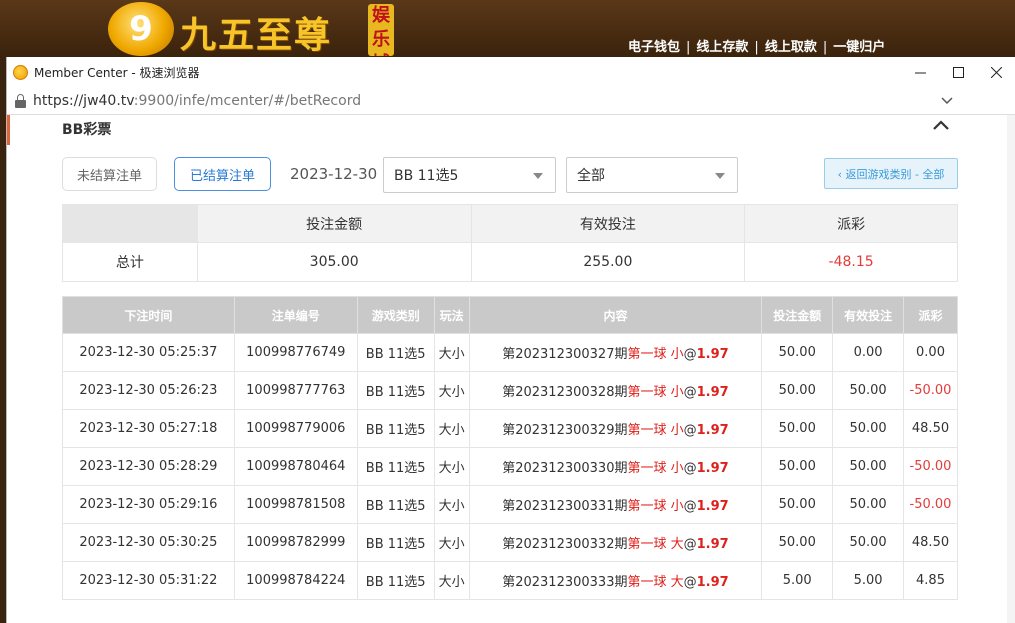  I want to click on chevron-up-icon, so click(941, 125).